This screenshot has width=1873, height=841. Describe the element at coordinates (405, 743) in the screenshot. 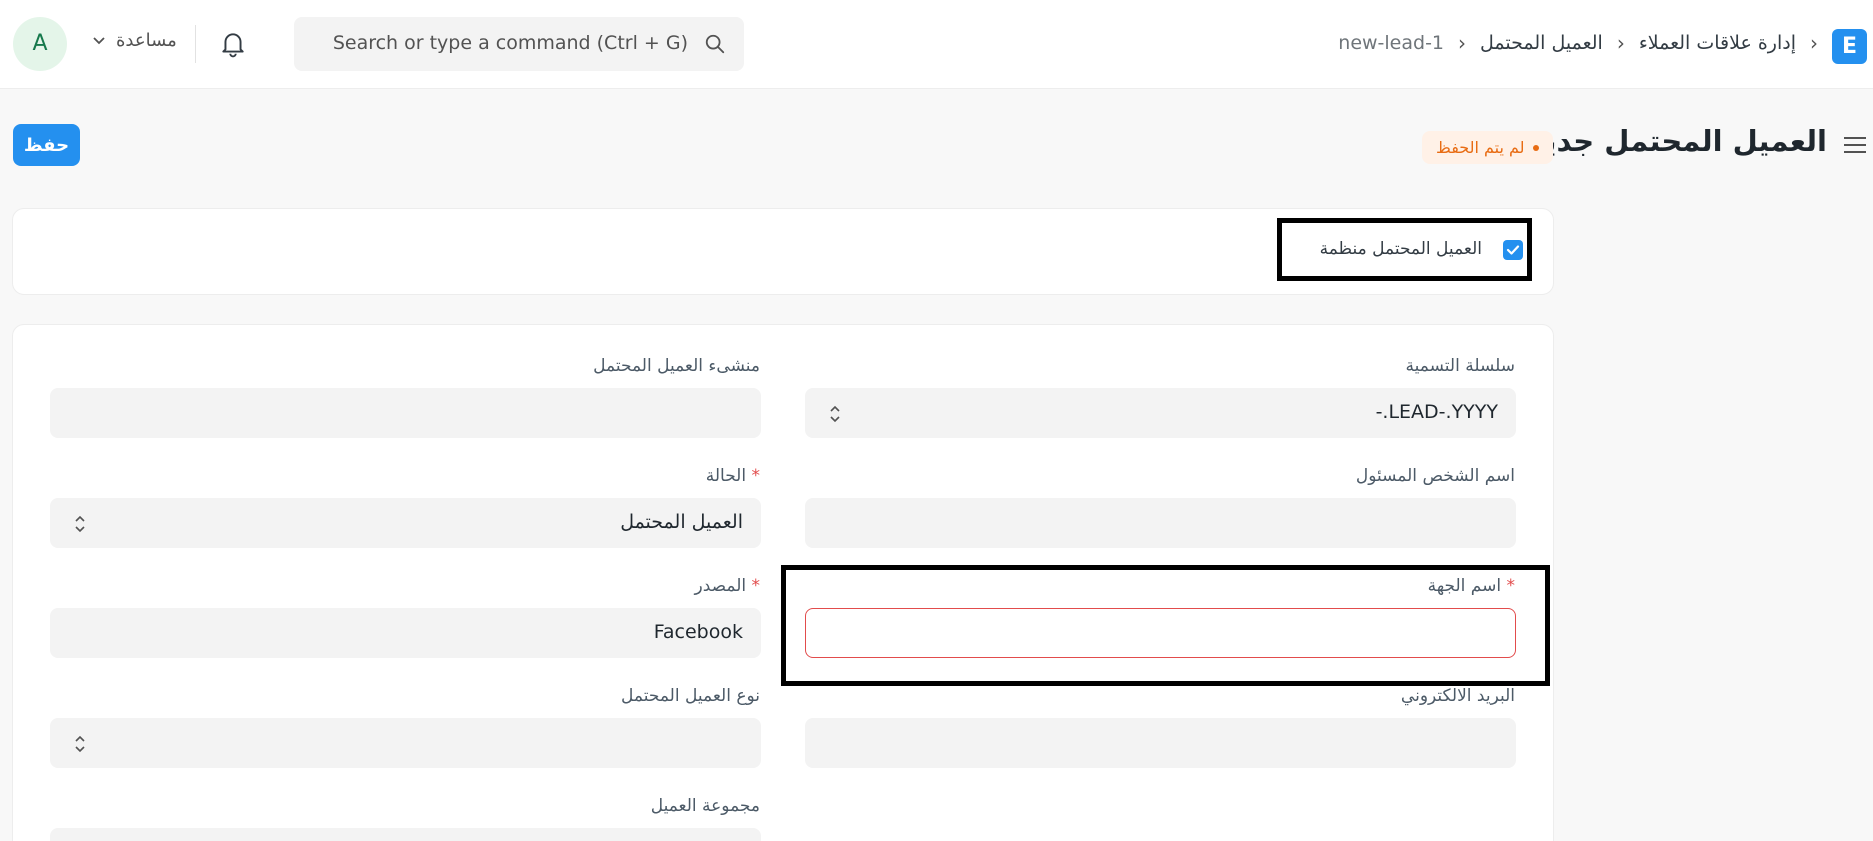

I see `lead-type-select` at that location.